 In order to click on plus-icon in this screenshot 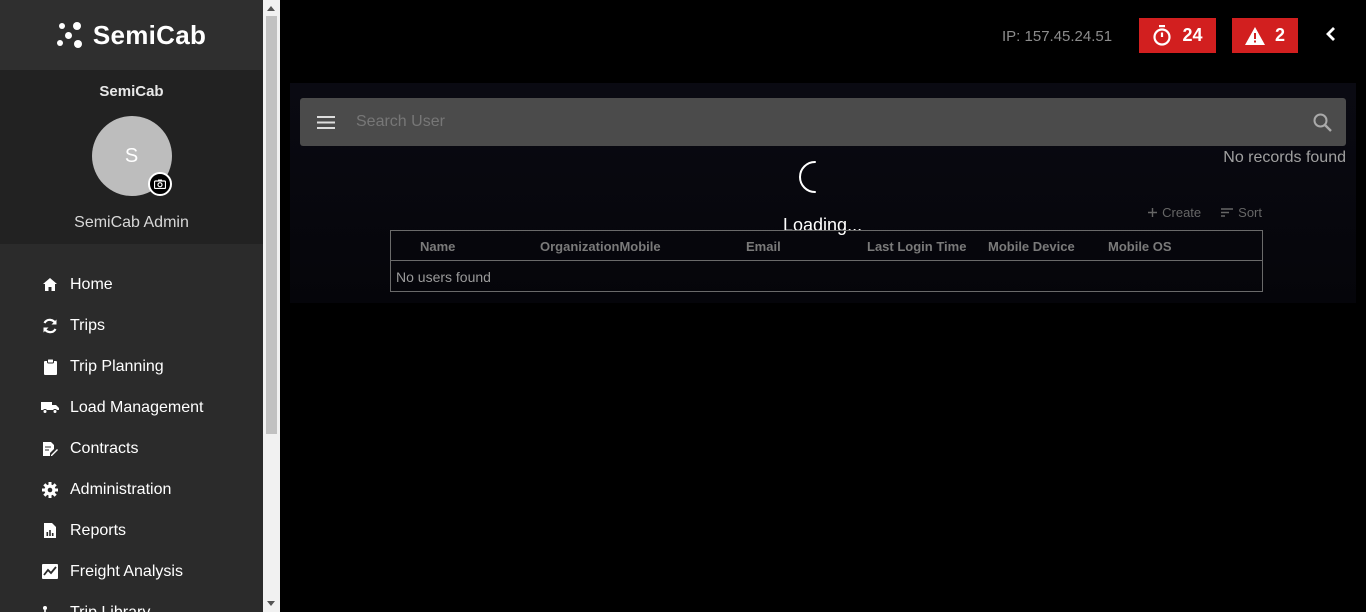, I will do `click(1153, 212)`.